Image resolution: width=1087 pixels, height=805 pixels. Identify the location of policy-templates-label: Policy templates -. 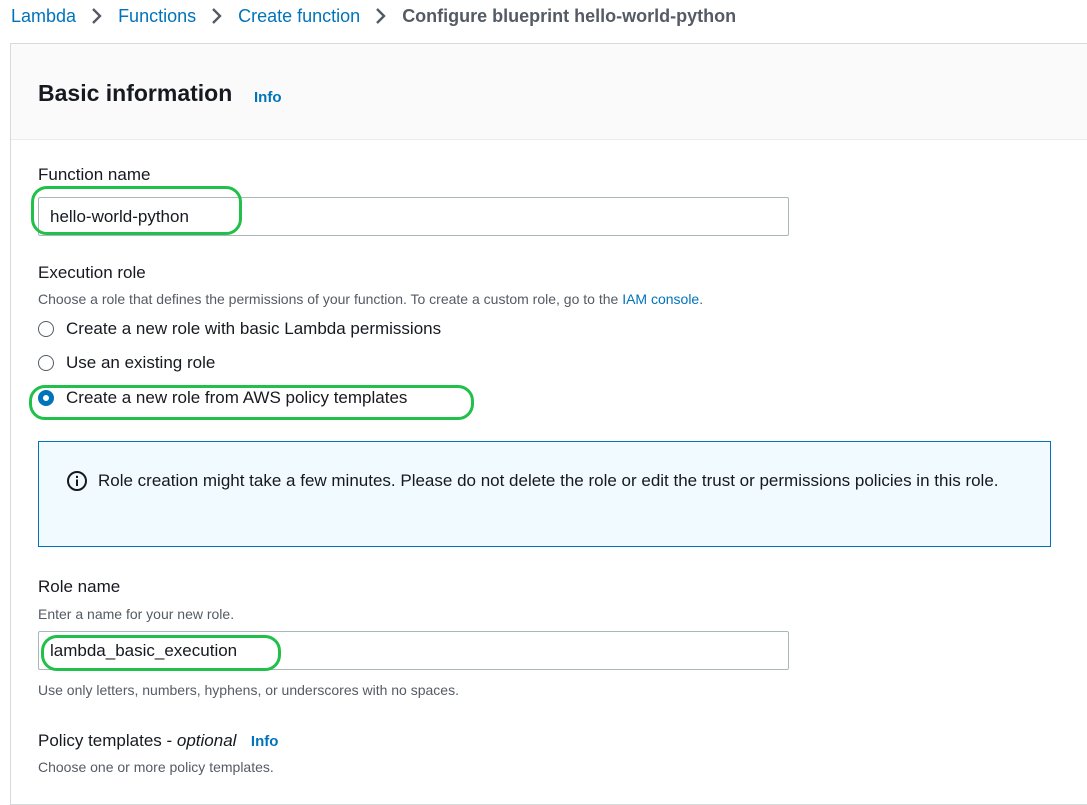
(107, 740).